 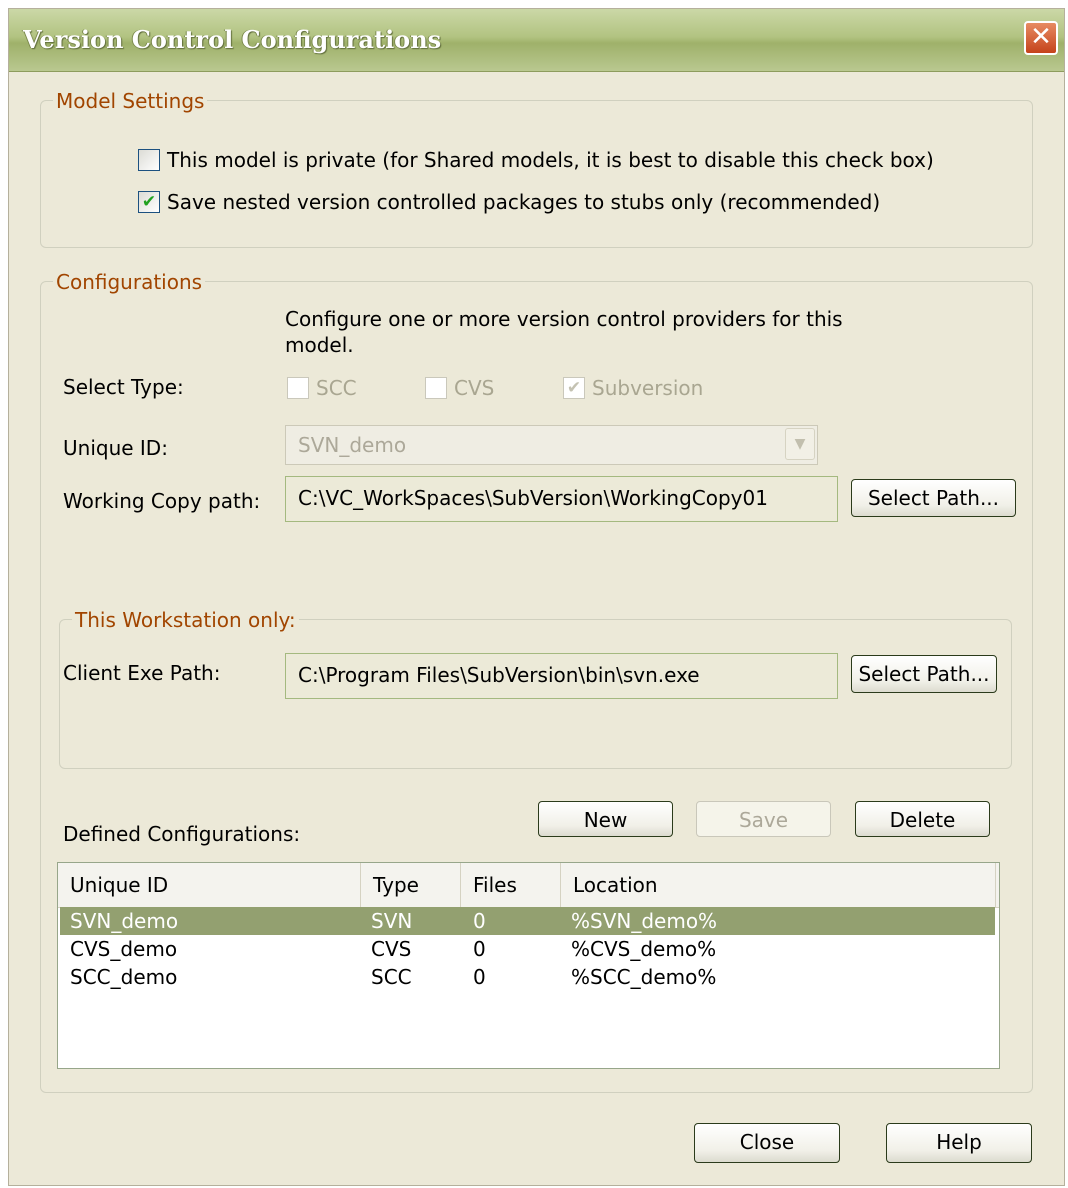 What do you see at coordinates (574, 388) in the screenshot?
I see `type-subversion-checkbox: ✔` at bounding box center [574, 388].